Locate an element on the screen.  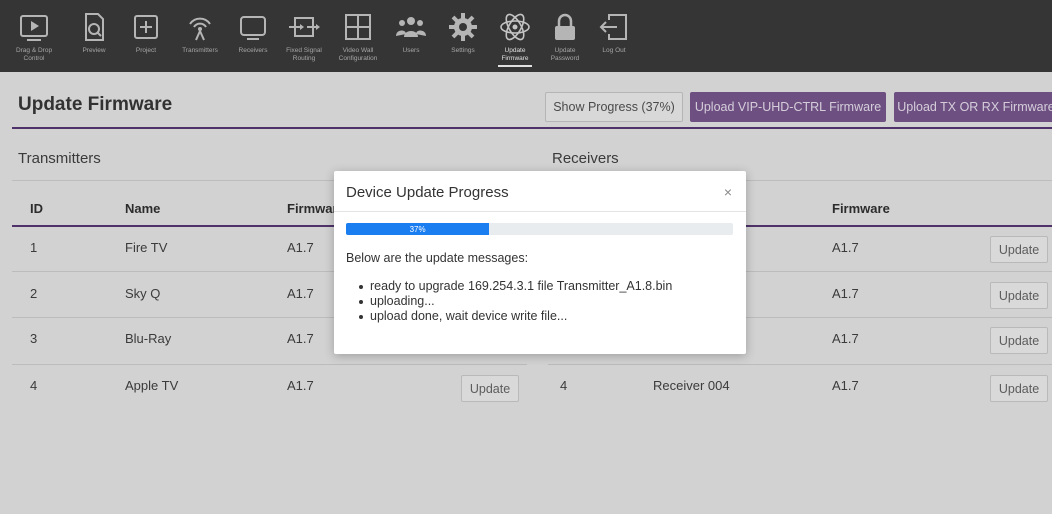
progress-bar: 37% is located at coordinates (539, 229).